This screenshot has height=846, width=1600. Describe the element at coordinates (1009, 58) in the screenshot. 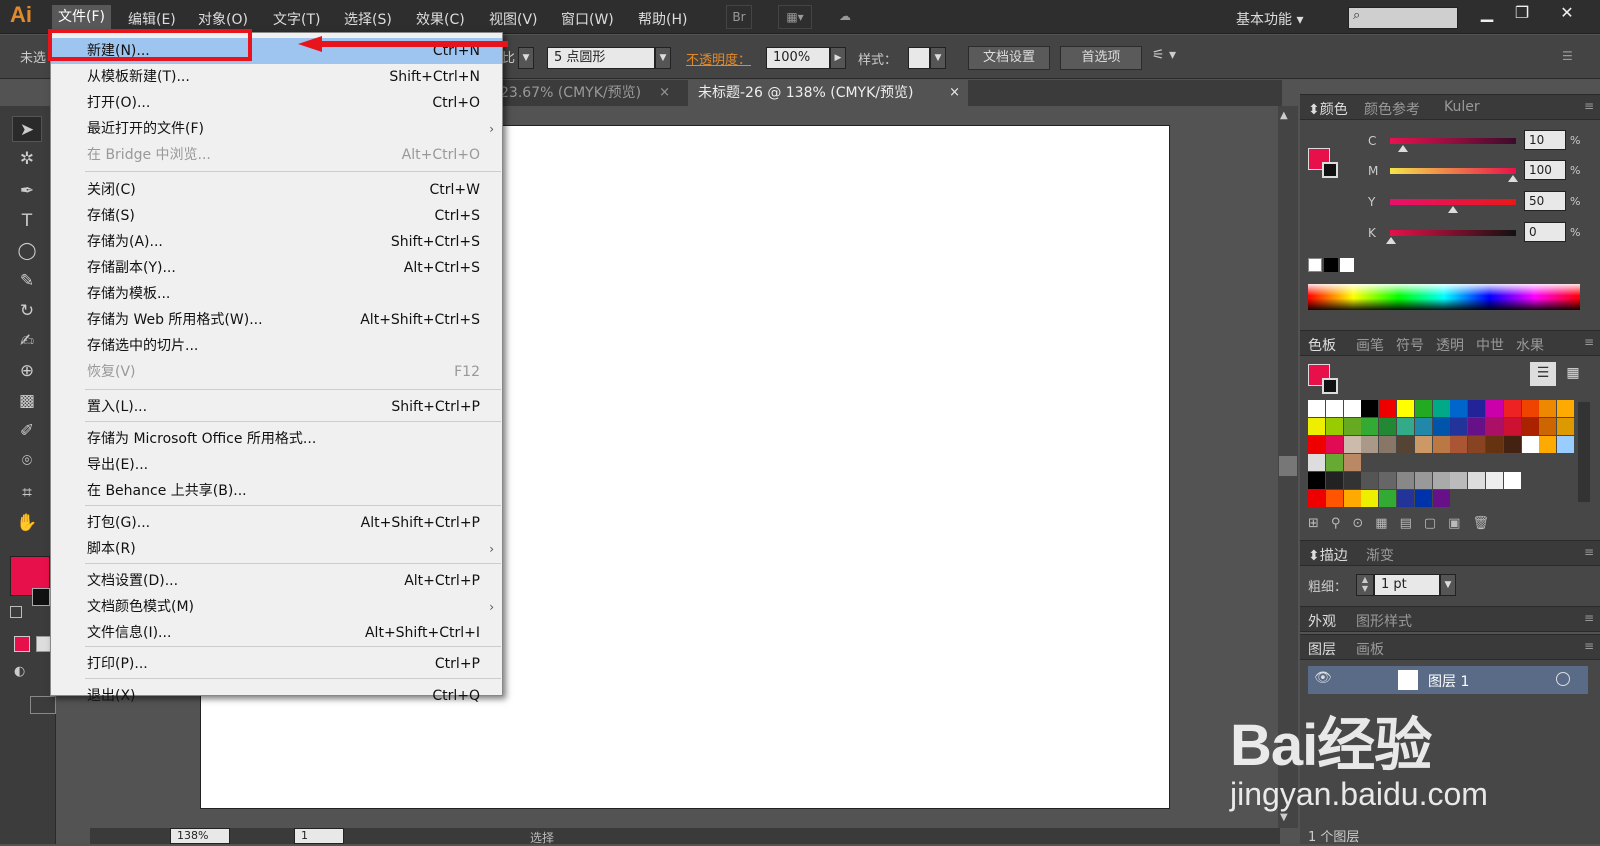

I see `document-setup-button: 文档设置` at that location.